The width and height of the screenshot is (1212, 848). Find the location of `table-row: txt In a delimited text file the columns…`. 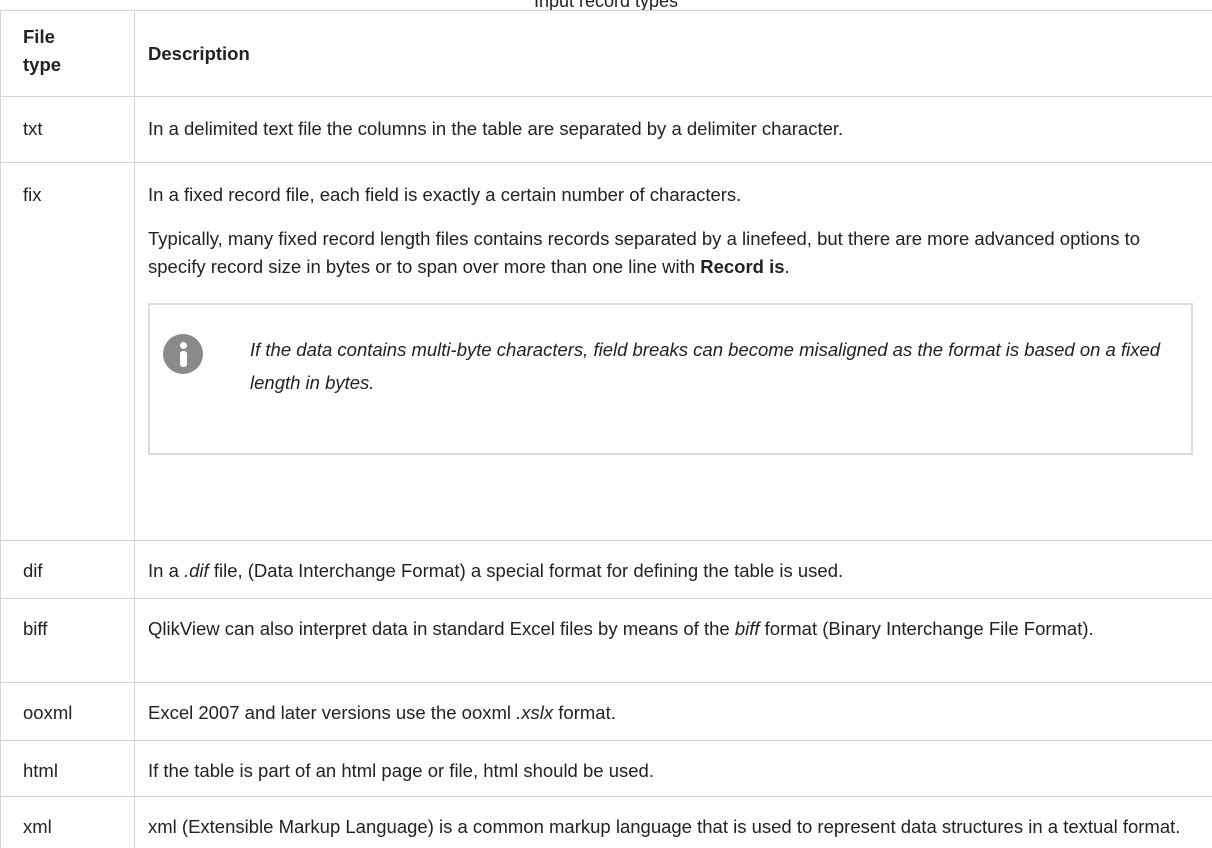

table-row: txt In a delimited text file the columns… is located at coordinates (606, 129).